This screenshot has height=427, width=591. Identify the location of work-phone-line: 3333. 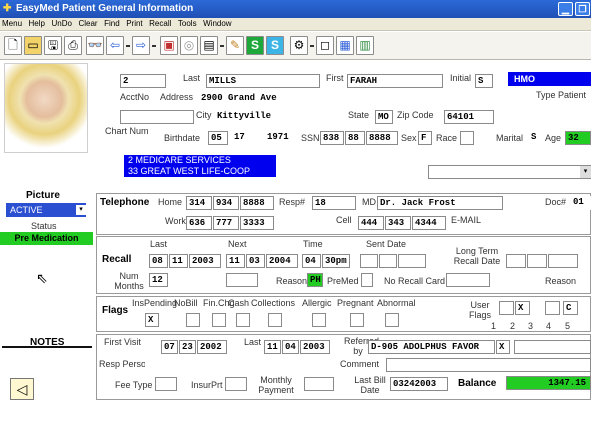
(257, 223).